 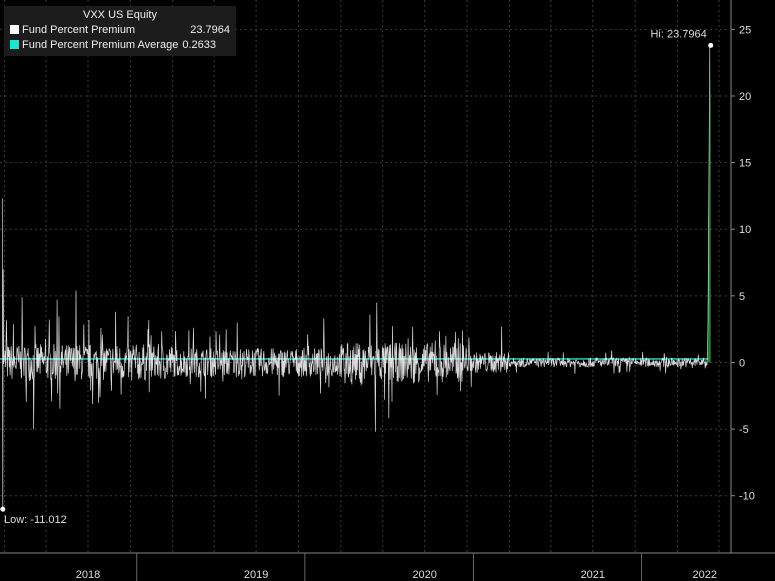 I want to click on y-tick-label: 15, so click(x=745, y=164).